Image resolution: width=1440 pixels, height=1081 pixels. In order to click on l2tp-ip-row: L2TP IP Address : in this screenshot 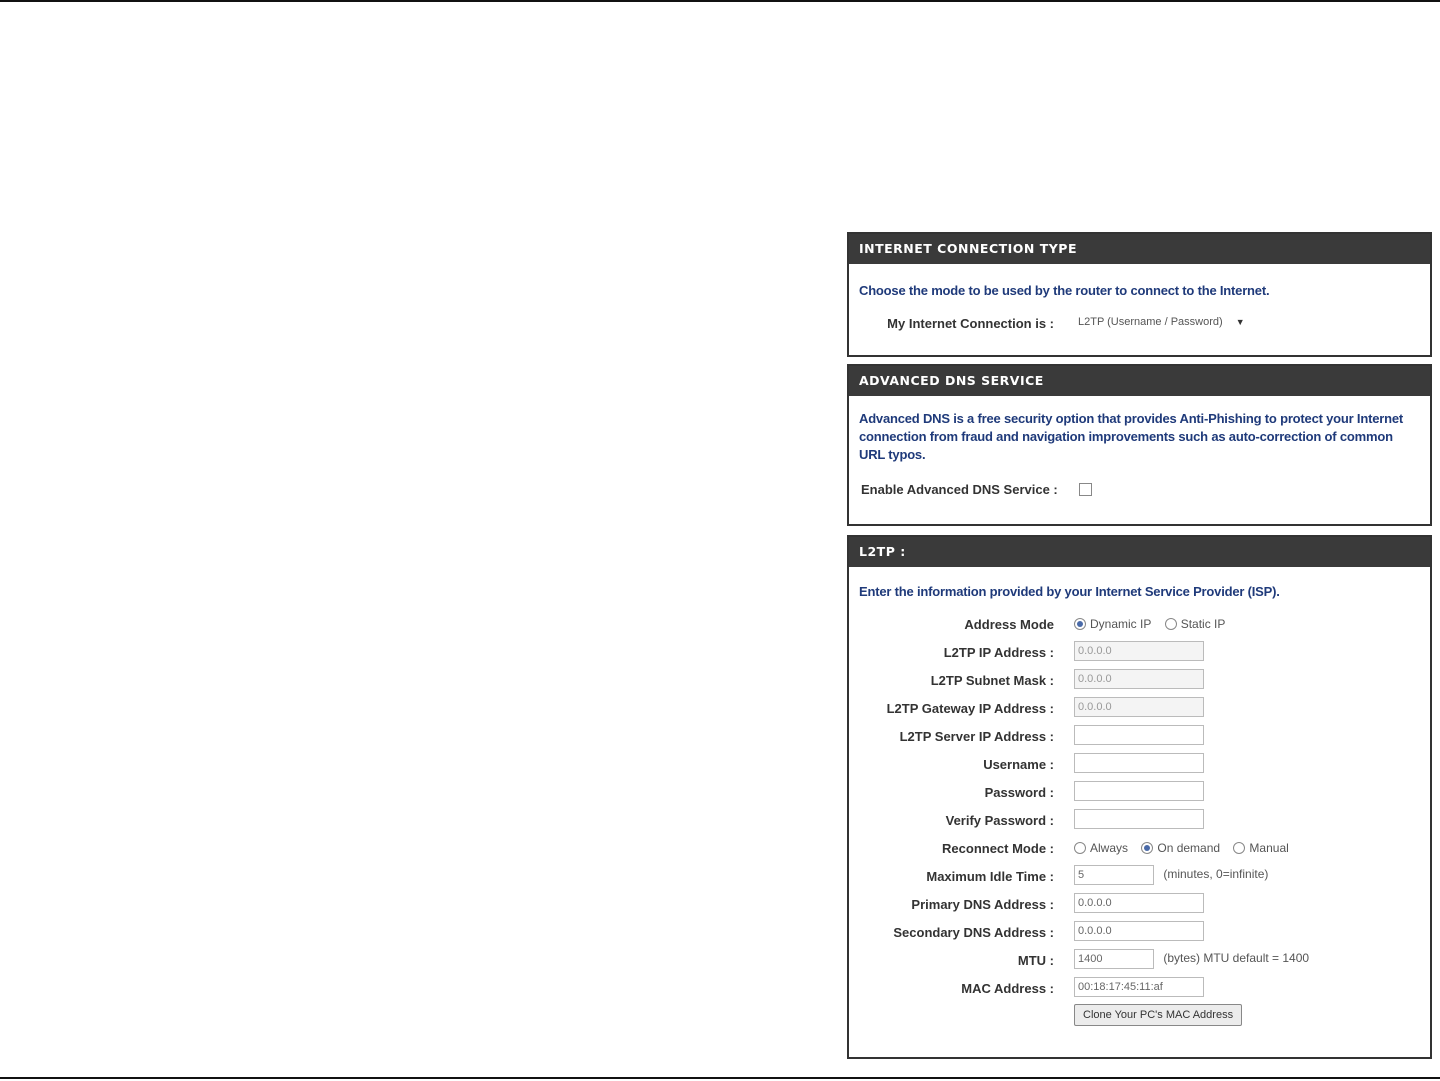, I will do `click(1139, 653)`.